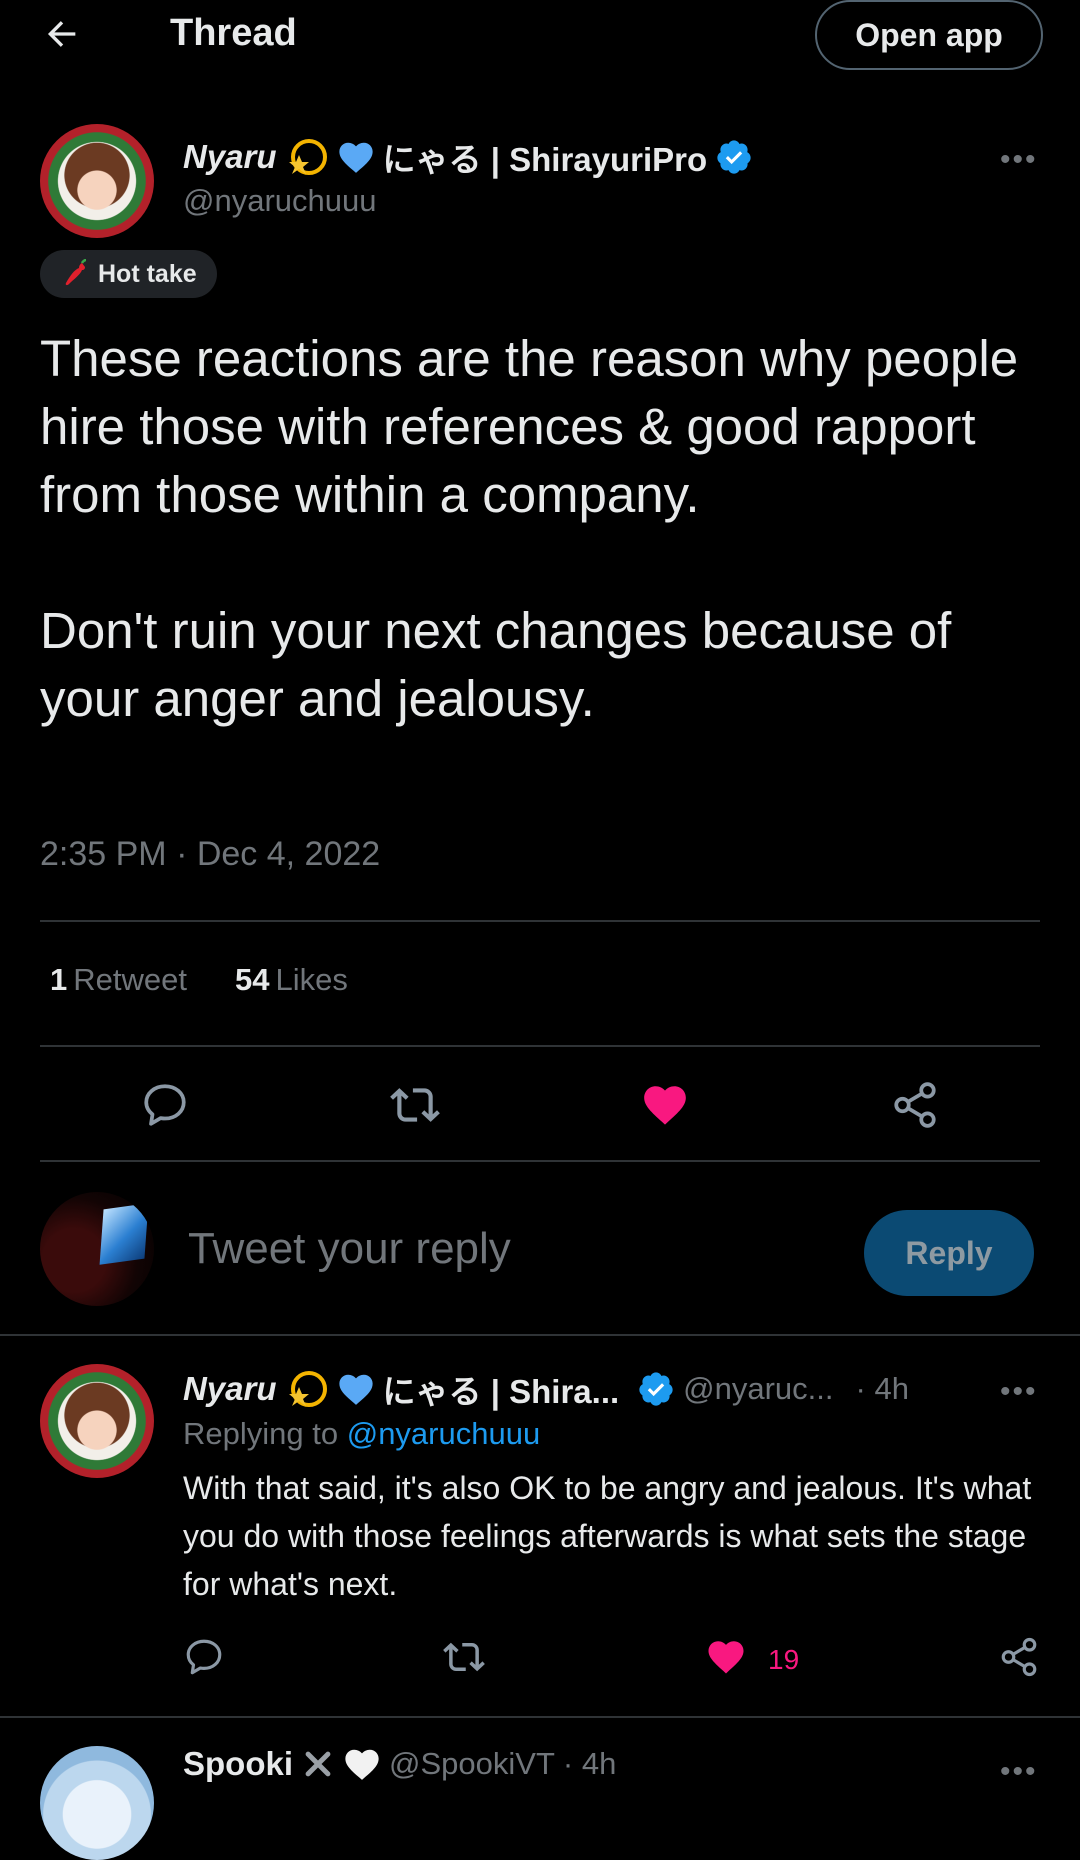  What do you see at coordinates (362, 1764) in the screenshot?
I see `white-heart-icon` at bounding box center [362, 1764].